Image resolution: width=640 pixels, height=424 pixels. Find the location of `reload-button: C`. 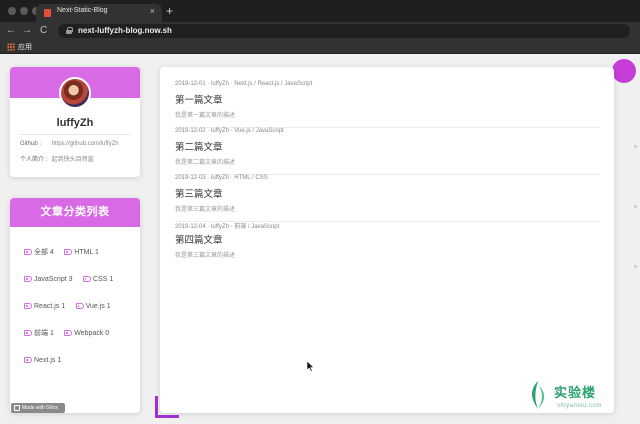

reload-button: C is located at coordinates (43, 31).